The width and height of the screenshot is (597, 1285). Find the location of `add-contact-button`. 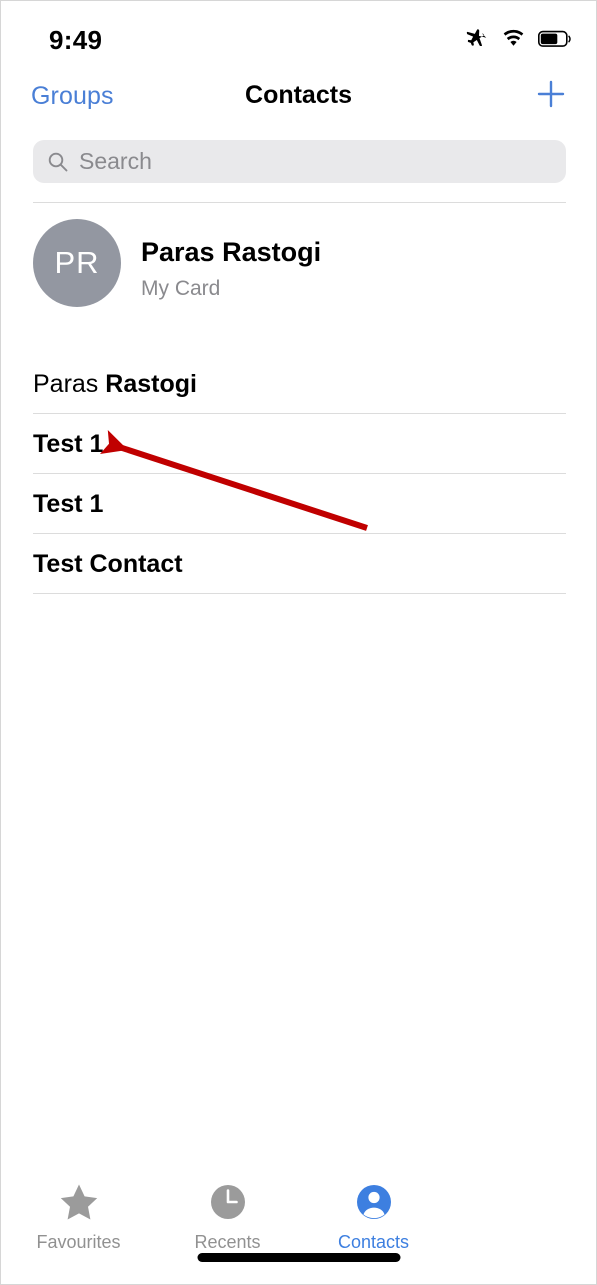

add-contact-button is located at coordinates (551, 94).